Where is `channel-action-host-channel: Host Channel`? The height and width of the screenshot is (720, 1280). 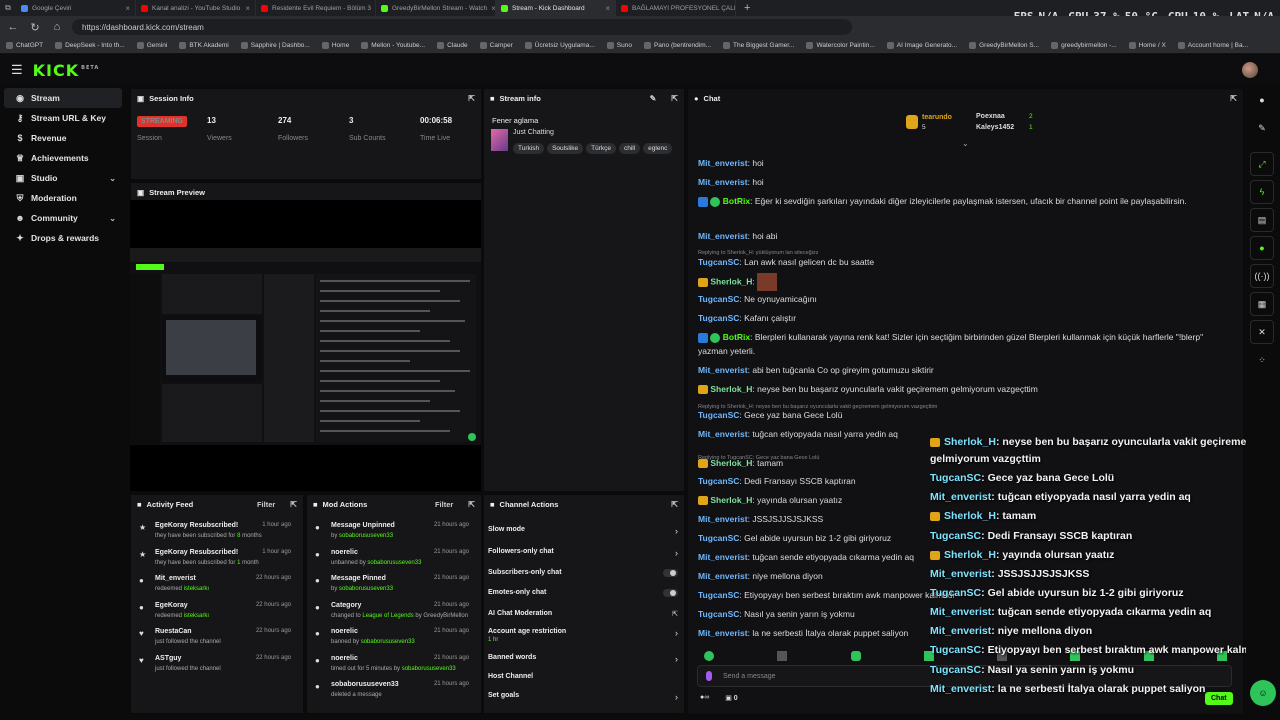 channel-action-host-channel: Host Channel is located at coordinates (583, 676).